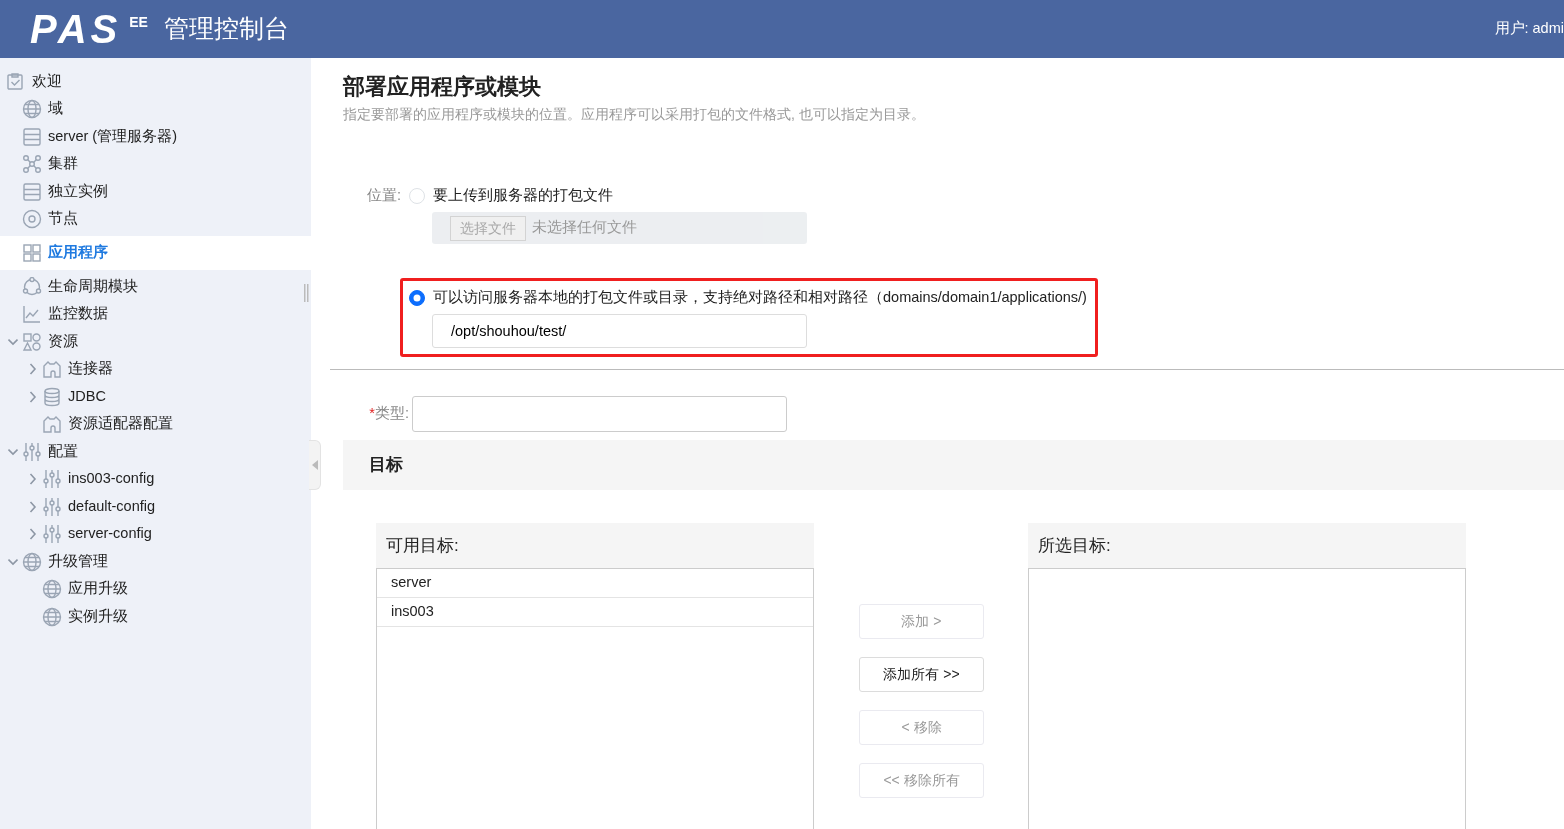 The height and width of the screenshot is (829, 1564). I want to click on list-item: server, so click(595, 583).